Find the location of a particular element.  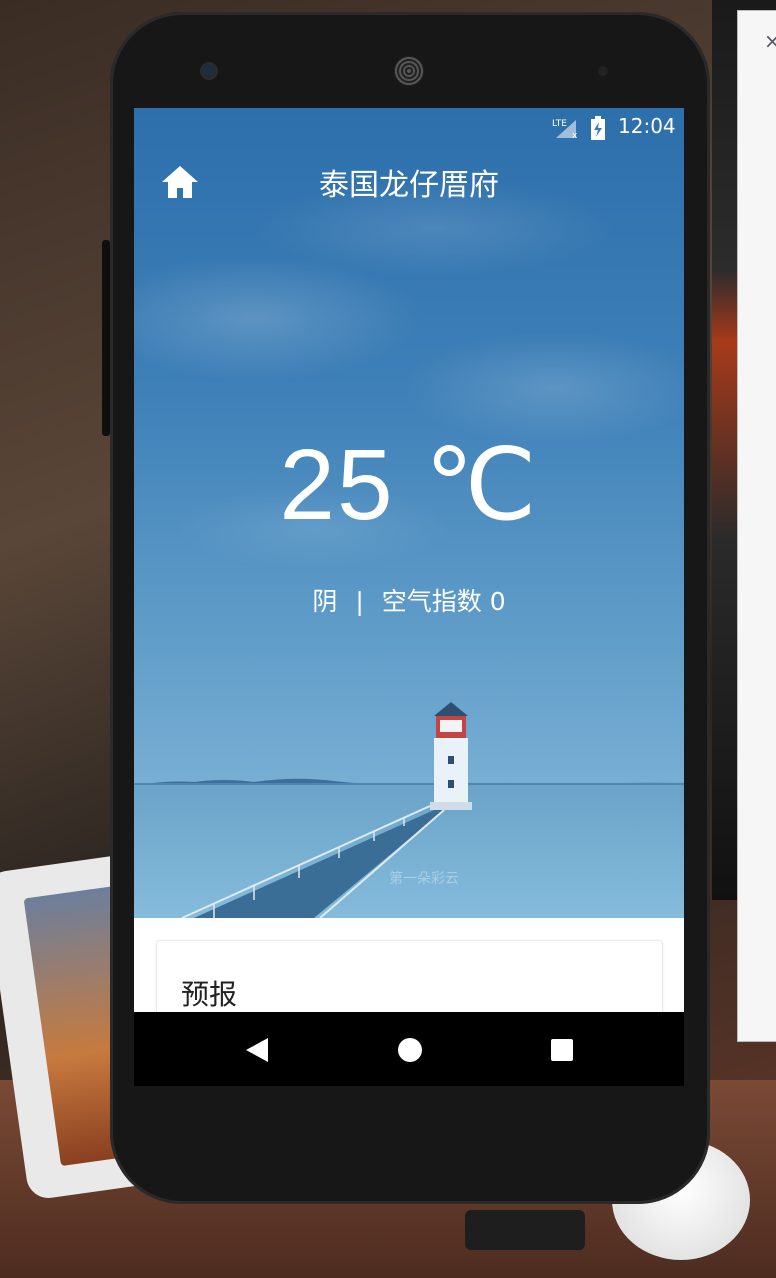

navigation-bar is located at coordinates (409, 1049).